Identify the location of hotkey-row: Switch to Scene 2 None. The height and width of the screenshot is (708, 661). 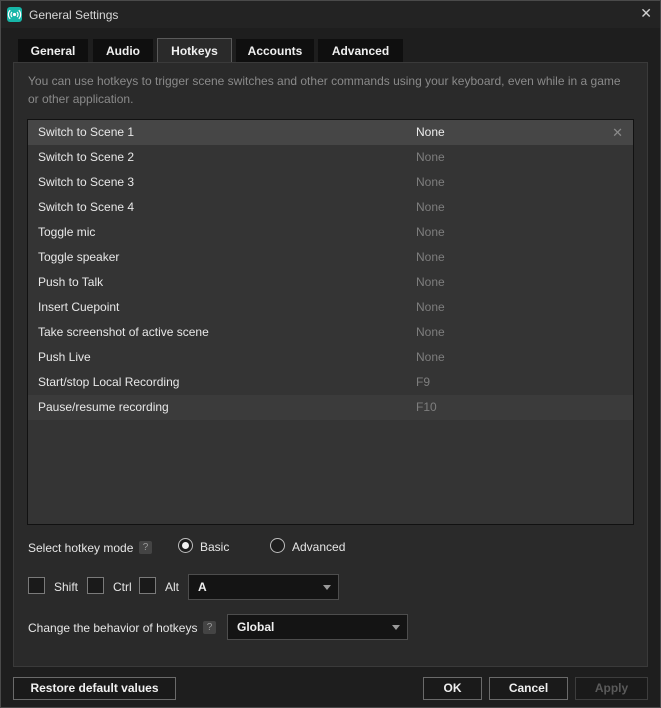
(330, 157).